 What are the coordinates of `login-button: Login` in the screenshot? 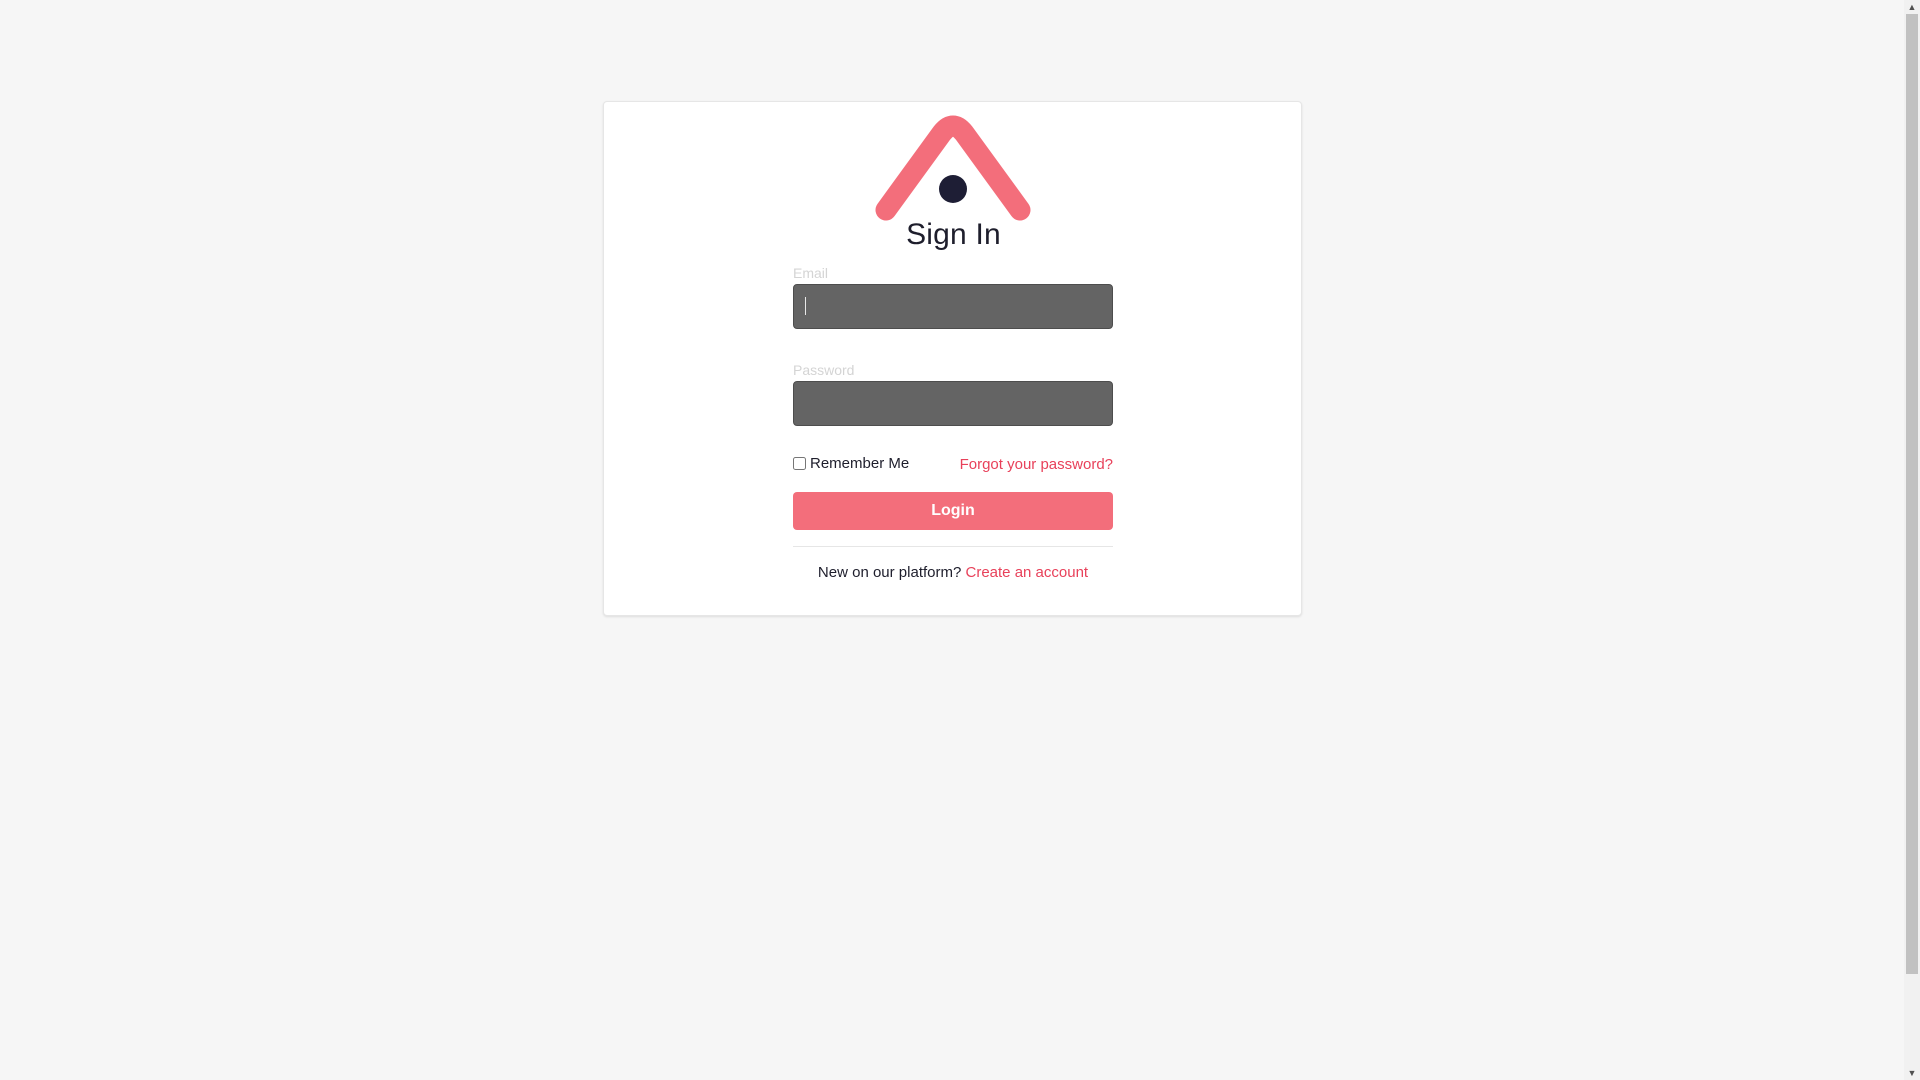 It's located at (953, 511).